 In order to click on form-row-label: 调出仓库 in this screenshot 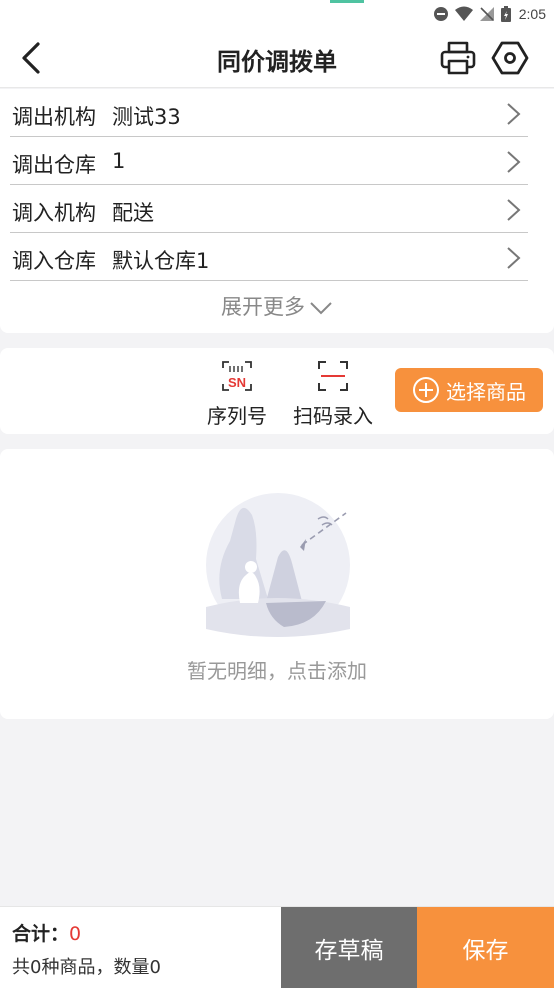, I will do `click(54, 165)`.